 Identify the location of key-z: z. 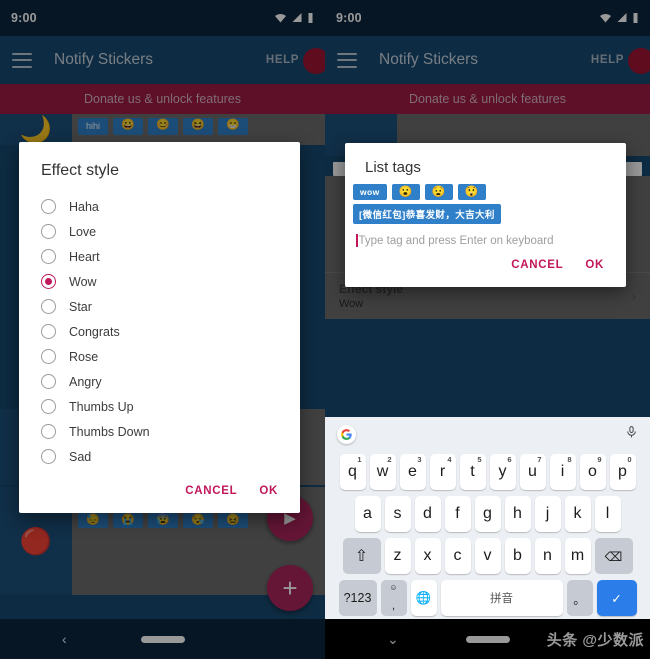
(397, 556).